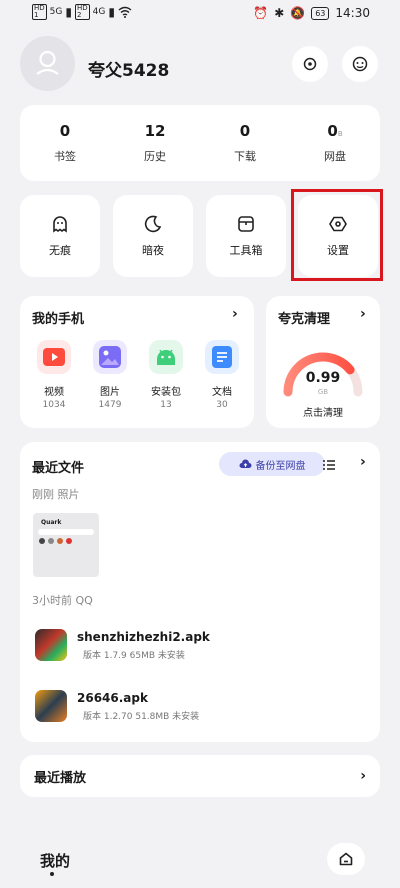 The width and height of the screenshot is (400, 888). What do you see at coordinates (153, 224) in the screenshot?
I see `moon-icon` at bounding box center [153, 224].